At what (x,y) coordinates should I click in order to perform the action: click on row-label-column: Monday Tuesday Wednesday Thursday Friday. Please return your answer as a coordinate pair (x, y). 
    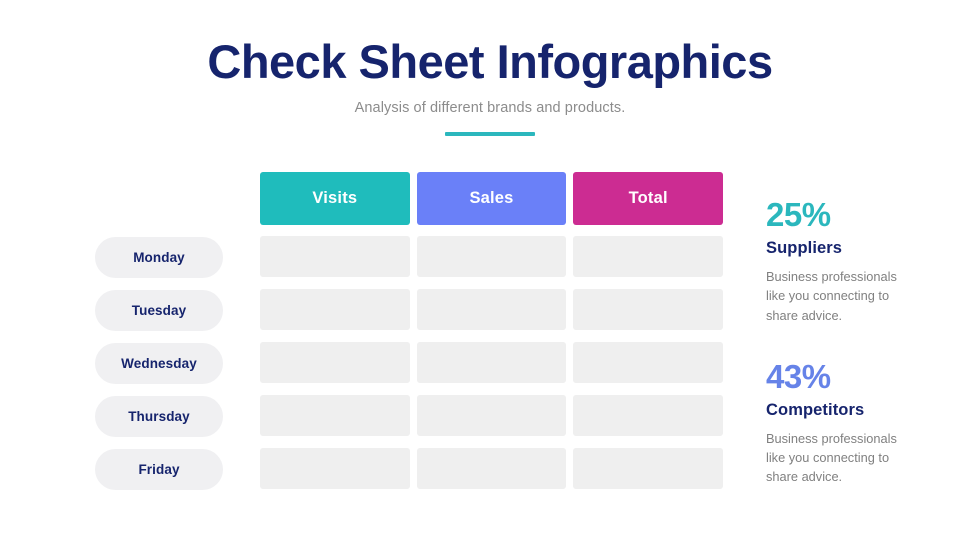
    Looking at the image, I should click on (159, 369).